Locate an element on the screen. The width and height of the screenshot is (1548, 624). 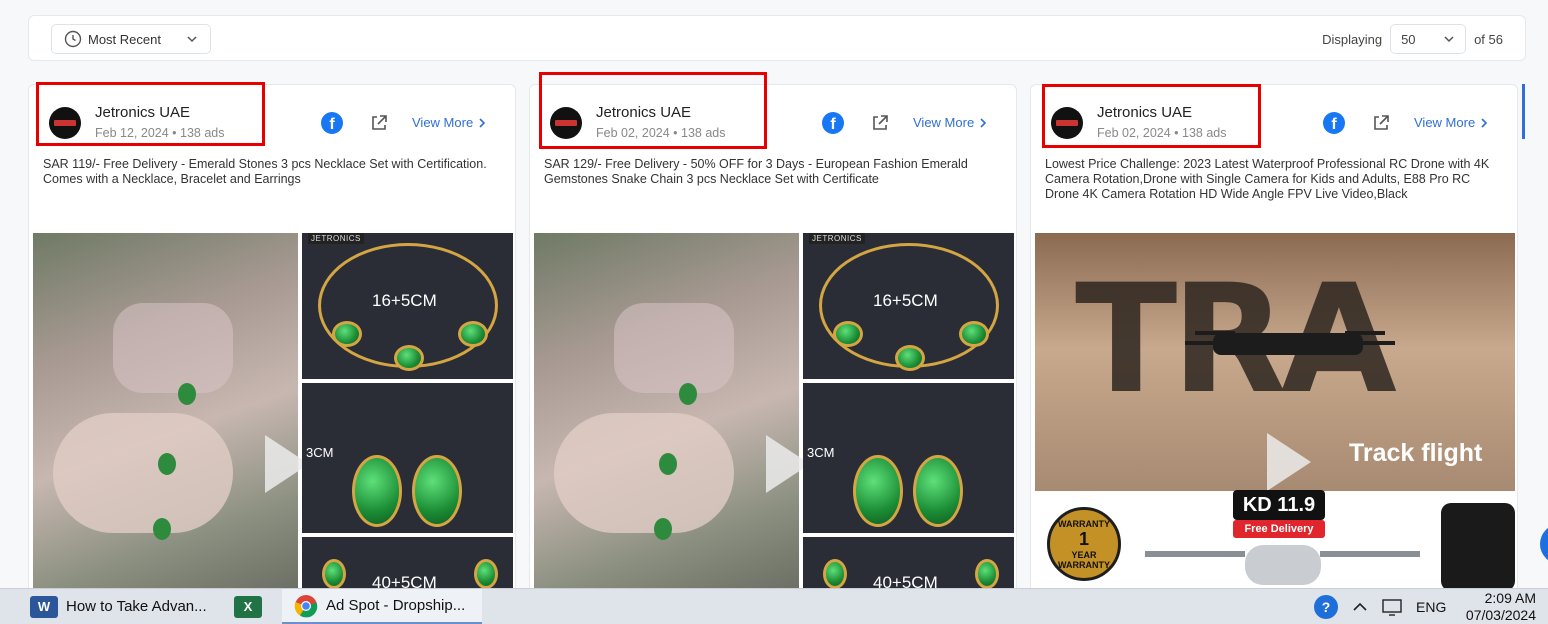
total-count: of 56 is located at coordinates (1488, 39).